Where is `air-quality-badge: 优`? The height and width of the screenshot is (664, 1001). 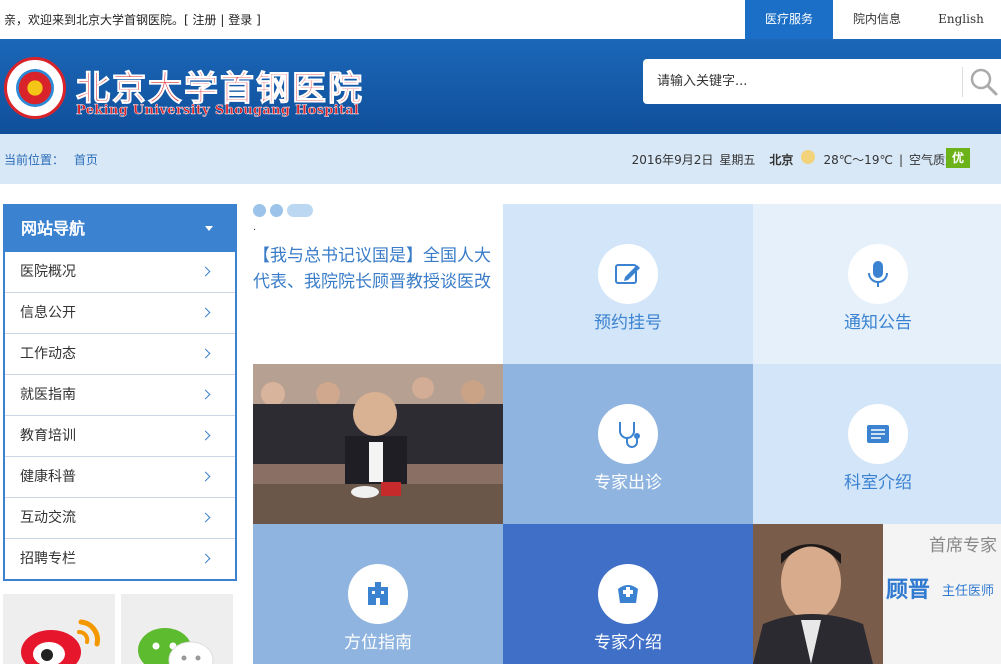 air-quality-badge: 优 is located at coordinates (958, 158).